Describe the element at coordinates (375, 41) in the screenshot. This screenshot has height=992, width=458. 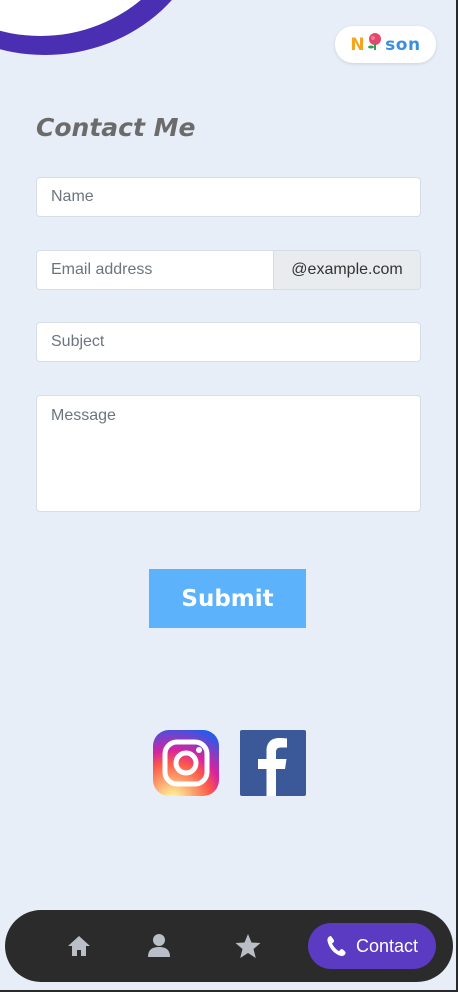
I see `flower-icon` at that location.